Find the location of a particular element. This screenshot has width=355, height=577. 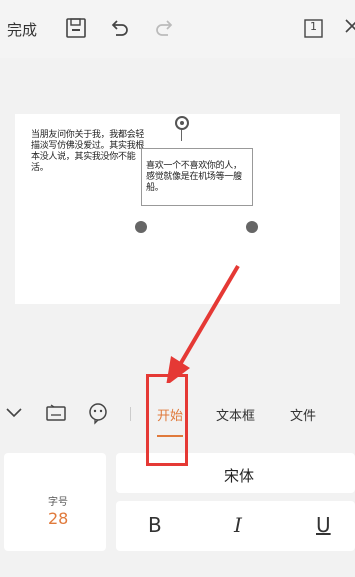

font-size-label: 字号 is located at coordinates (58, 502).